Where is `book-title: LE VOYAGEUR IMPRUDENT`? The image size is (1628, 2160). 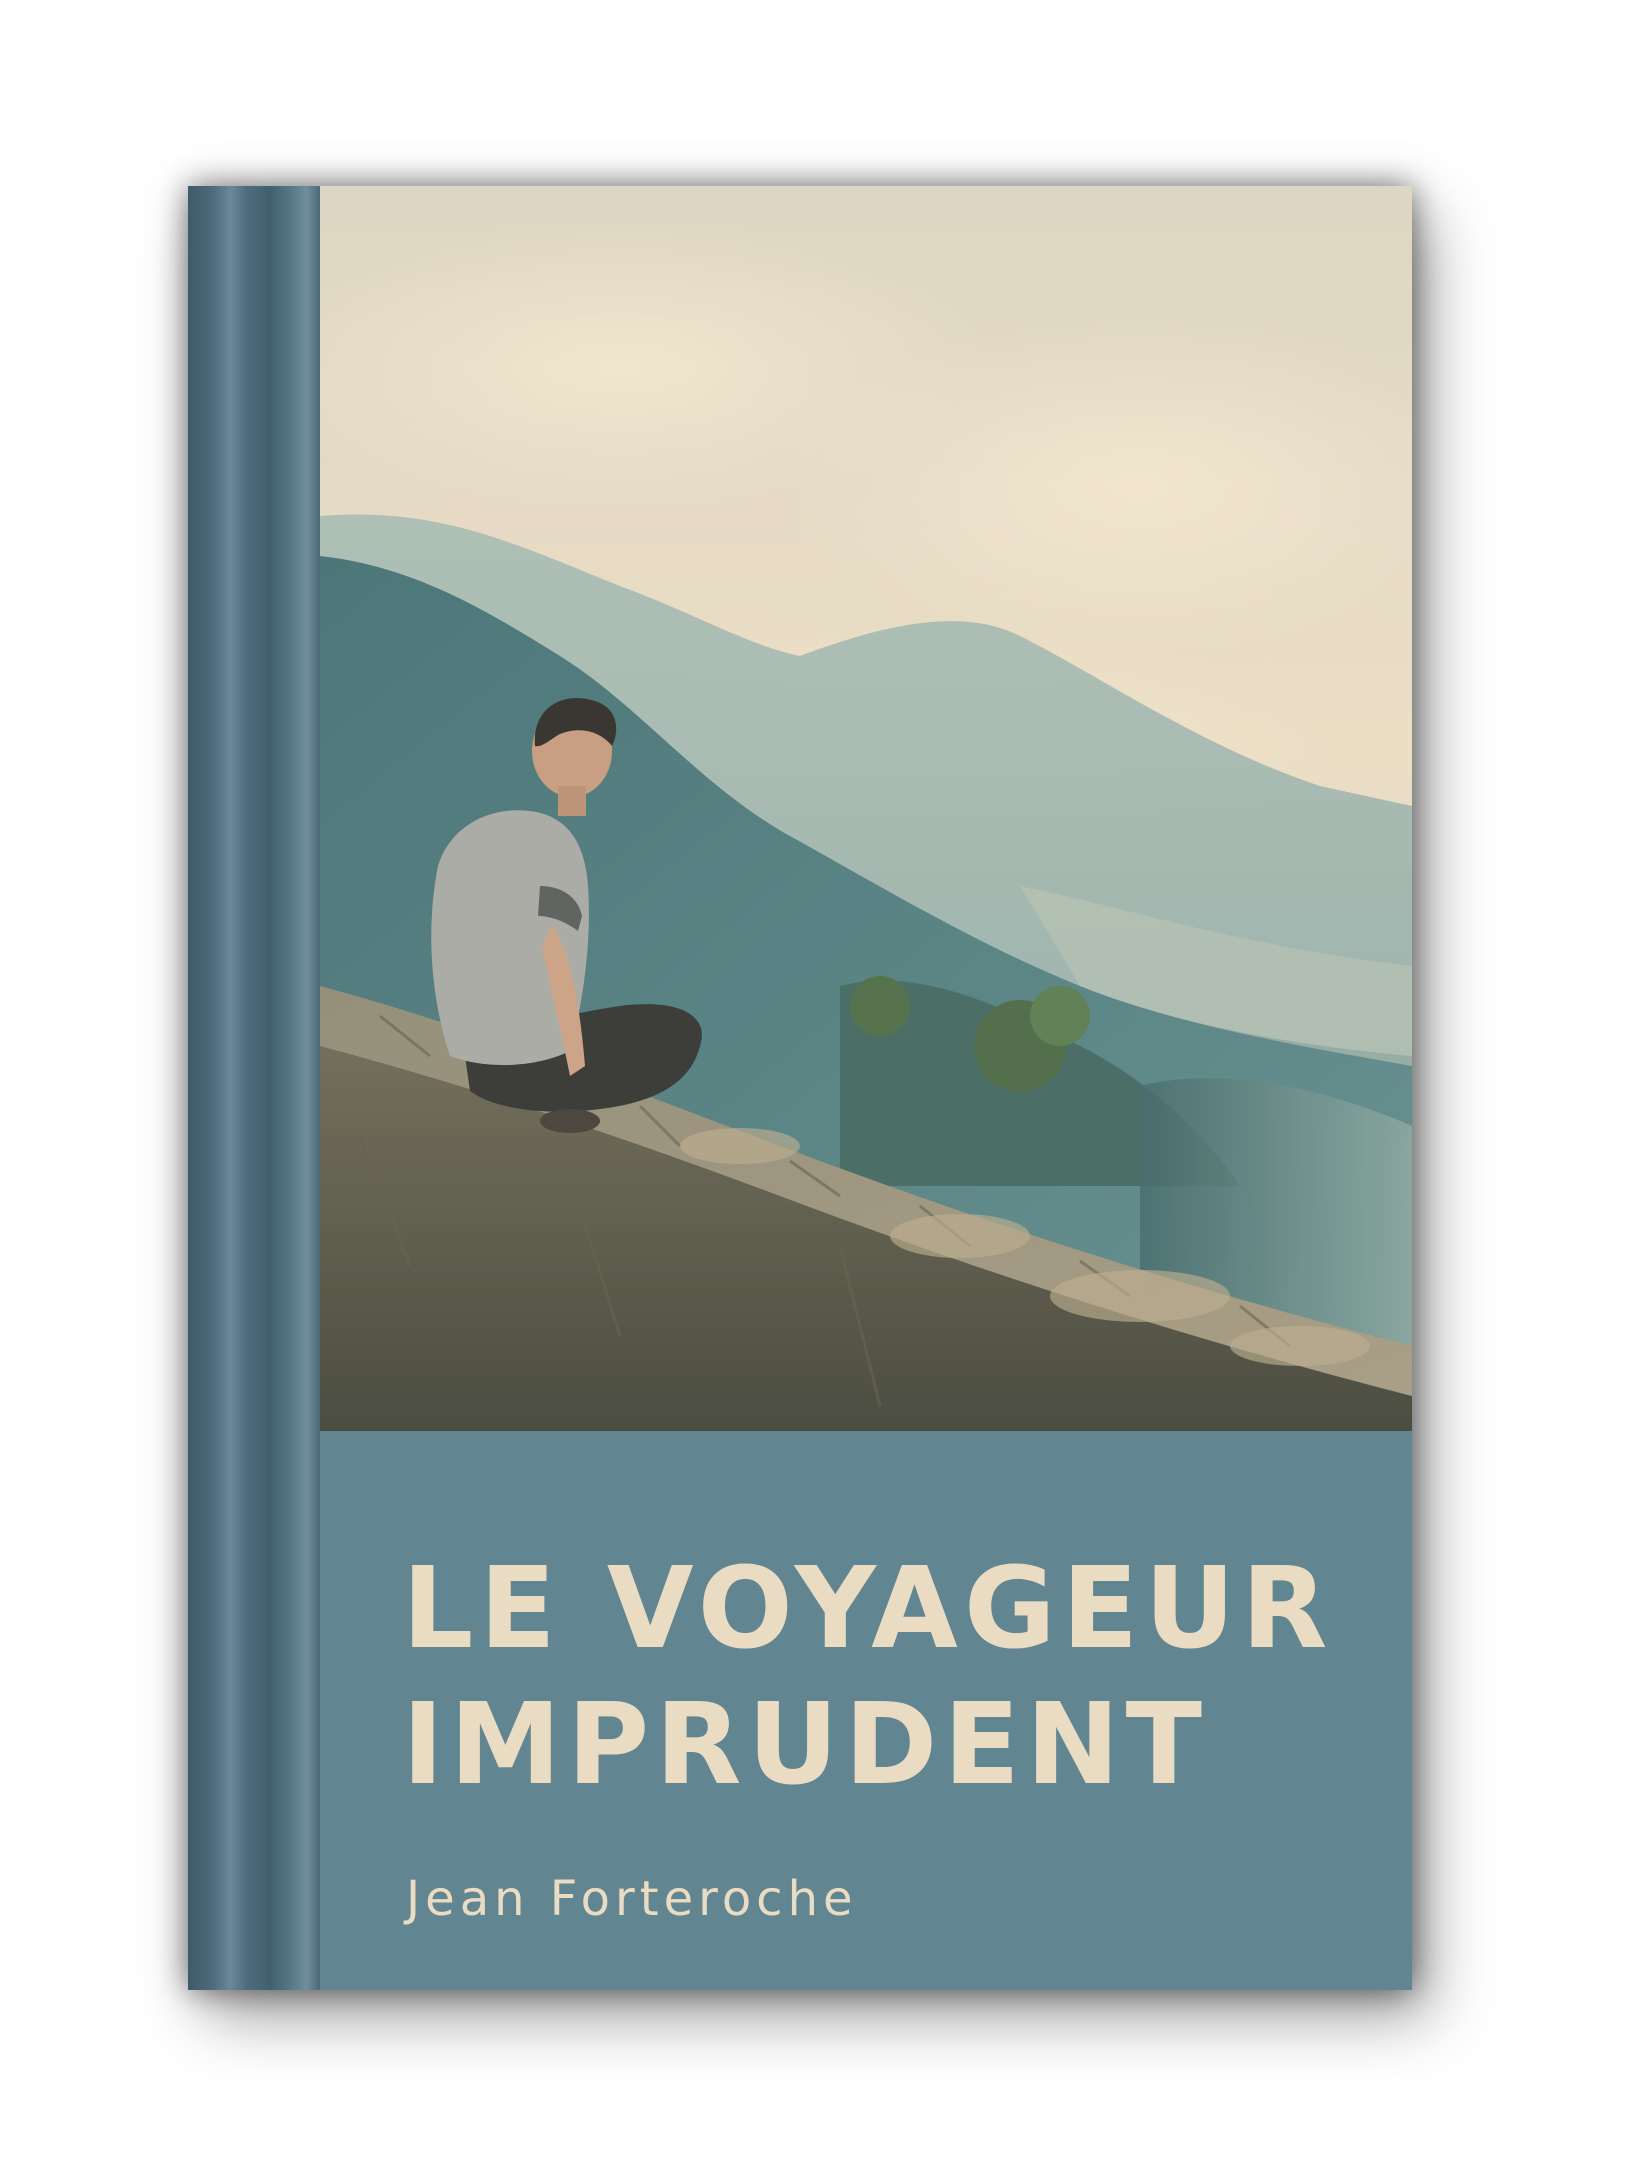 book-title: LE VOYAGEUR IMPRUDENT is located at coordinates (867, 1677).